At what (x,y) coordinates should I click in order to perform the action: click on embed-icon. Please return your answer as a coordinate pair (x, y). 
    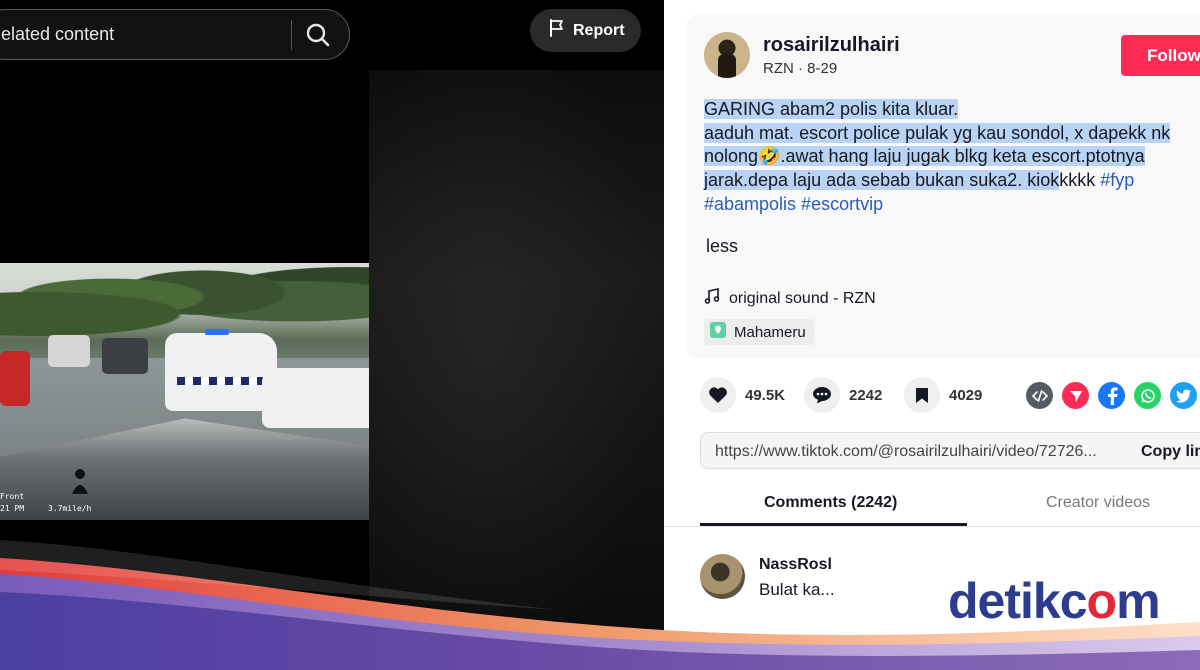
    Looking at the image, I should click on (1039, 395).